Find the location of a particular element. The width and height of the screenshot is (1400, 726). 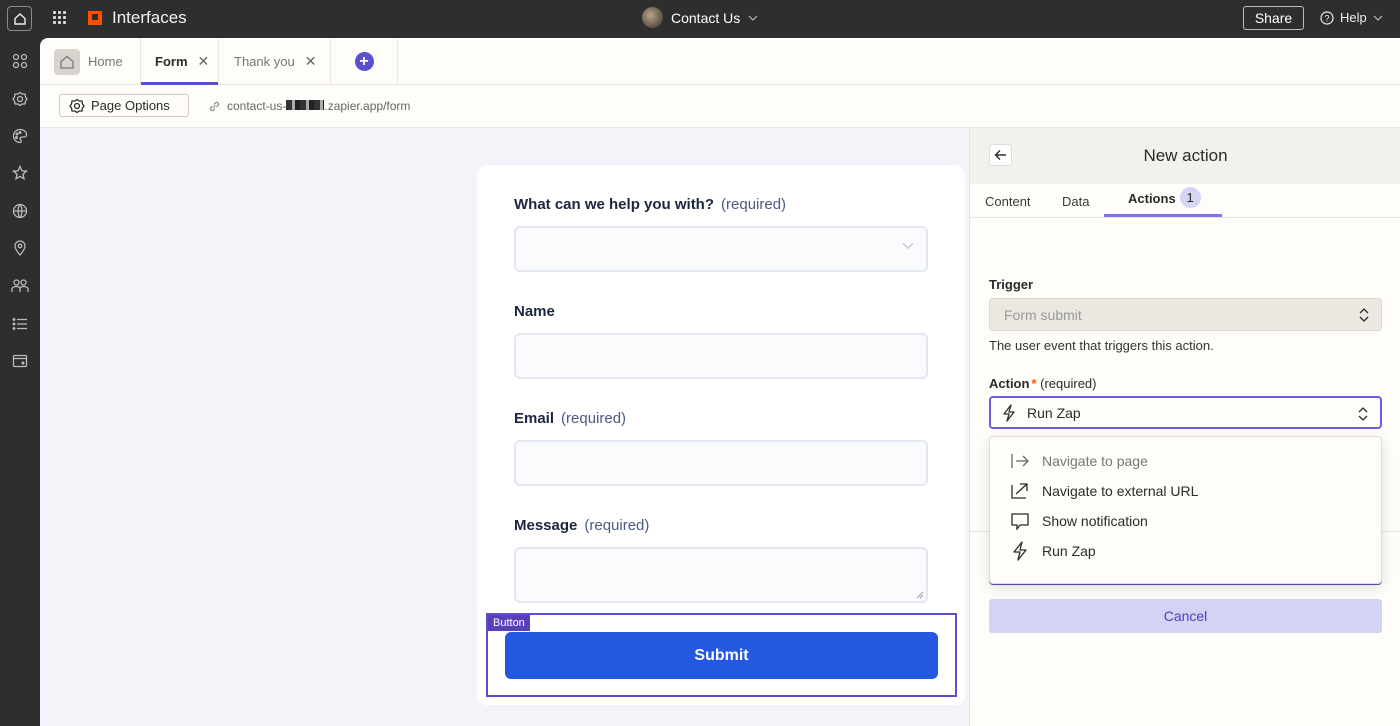

arrow-to-line-icon is located at coordinates (1020, 461).